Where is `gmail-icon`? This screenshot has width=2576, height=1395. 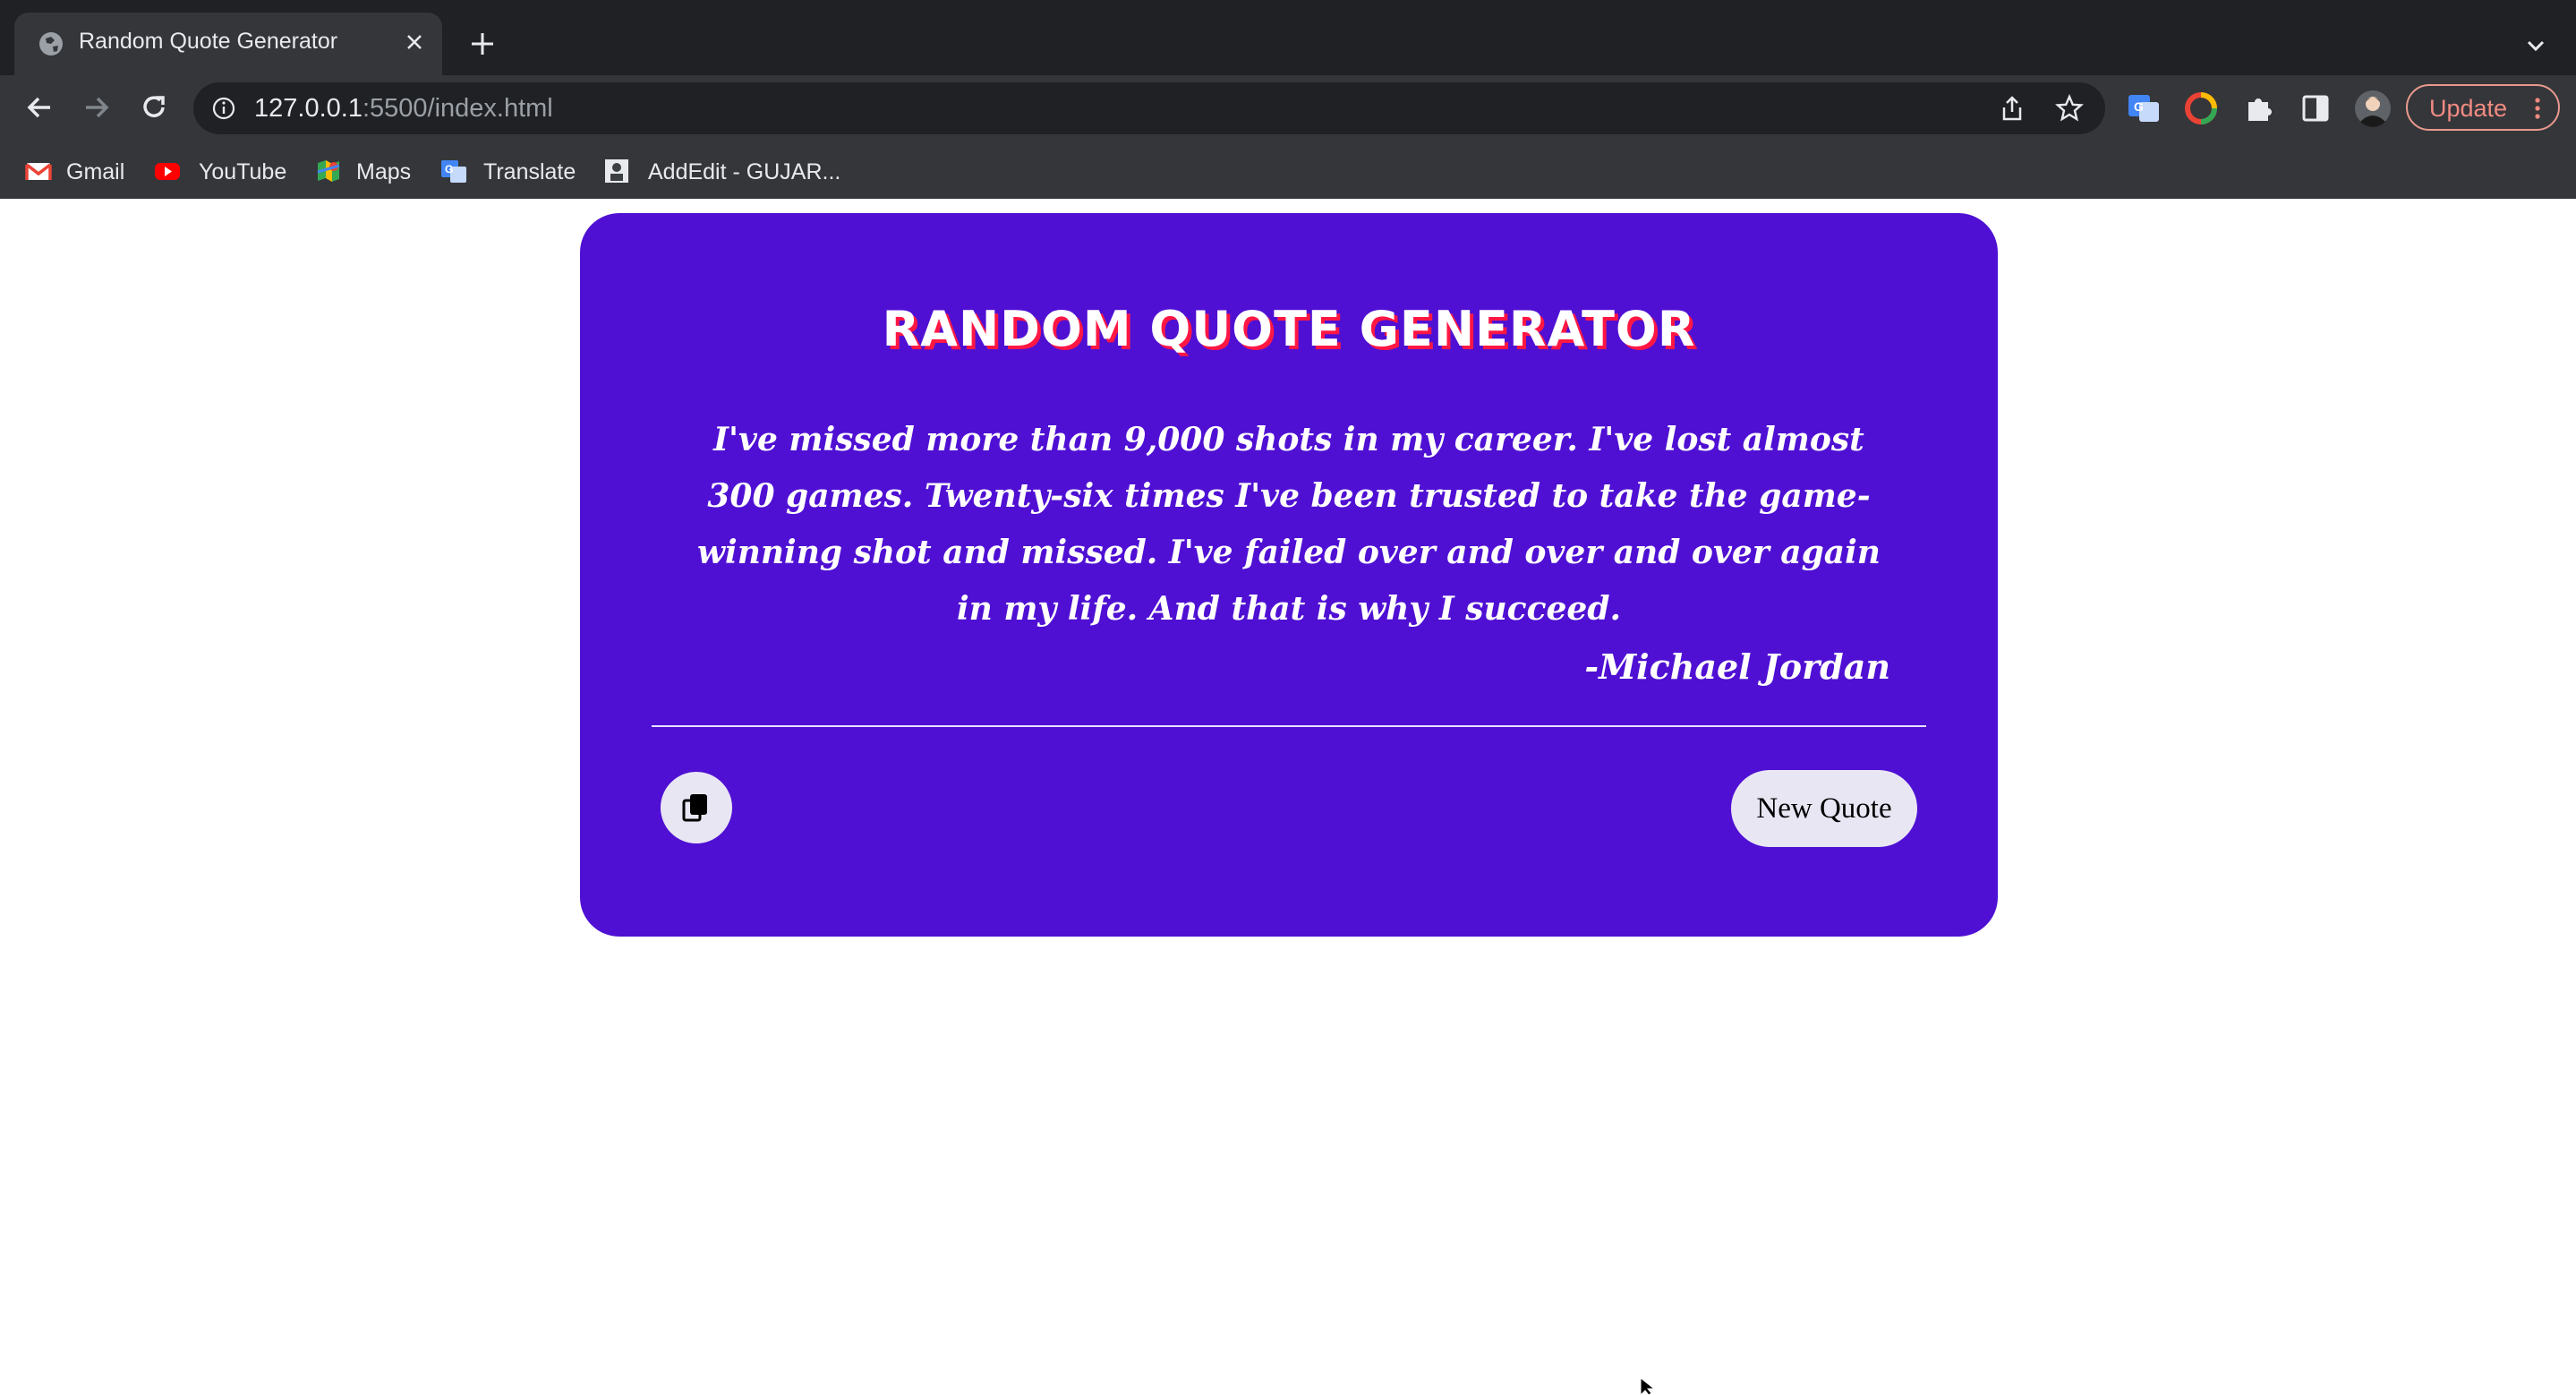
gmail-icon is located at coordinates (38, 171).